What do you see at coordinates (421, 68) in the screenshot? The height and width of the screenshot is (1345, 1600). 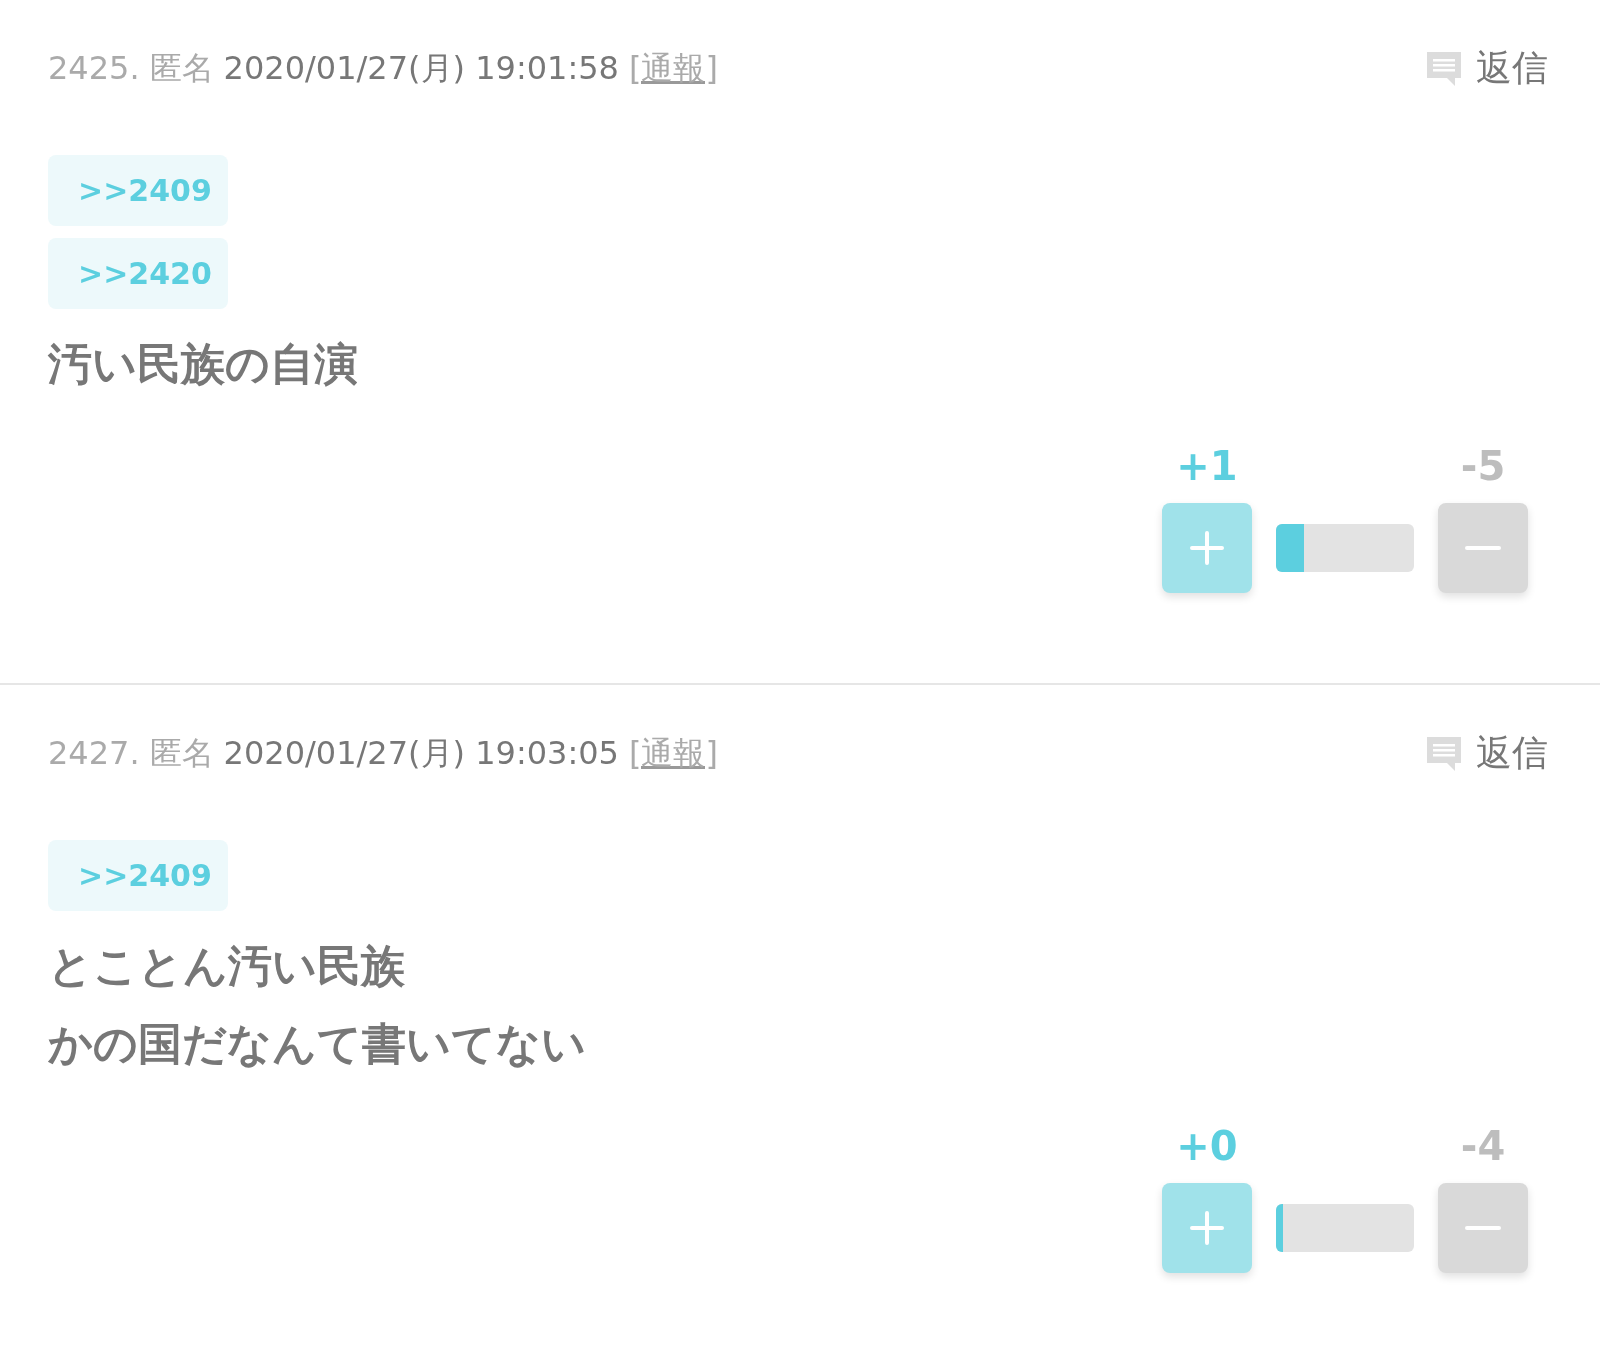 I see `post-datetime: 2020/01/27(月) 19:01:58` at bounding box center [421, 68].